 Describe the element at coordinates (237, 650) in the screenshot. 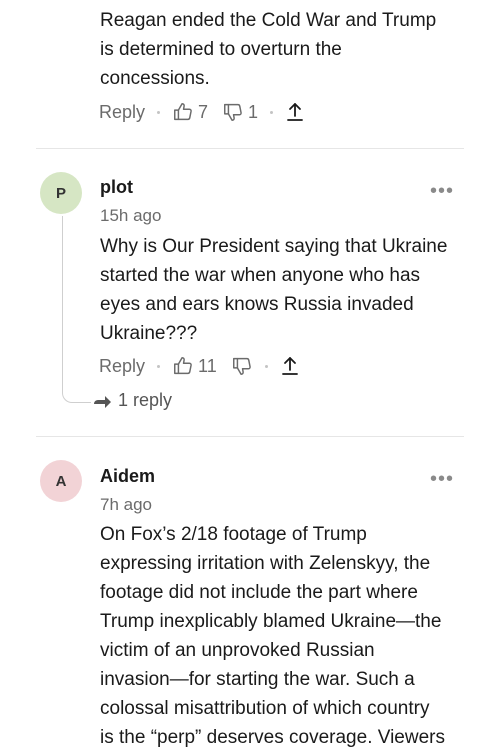

I see `comment-line: victim of an unprovoked Russian` at that location.